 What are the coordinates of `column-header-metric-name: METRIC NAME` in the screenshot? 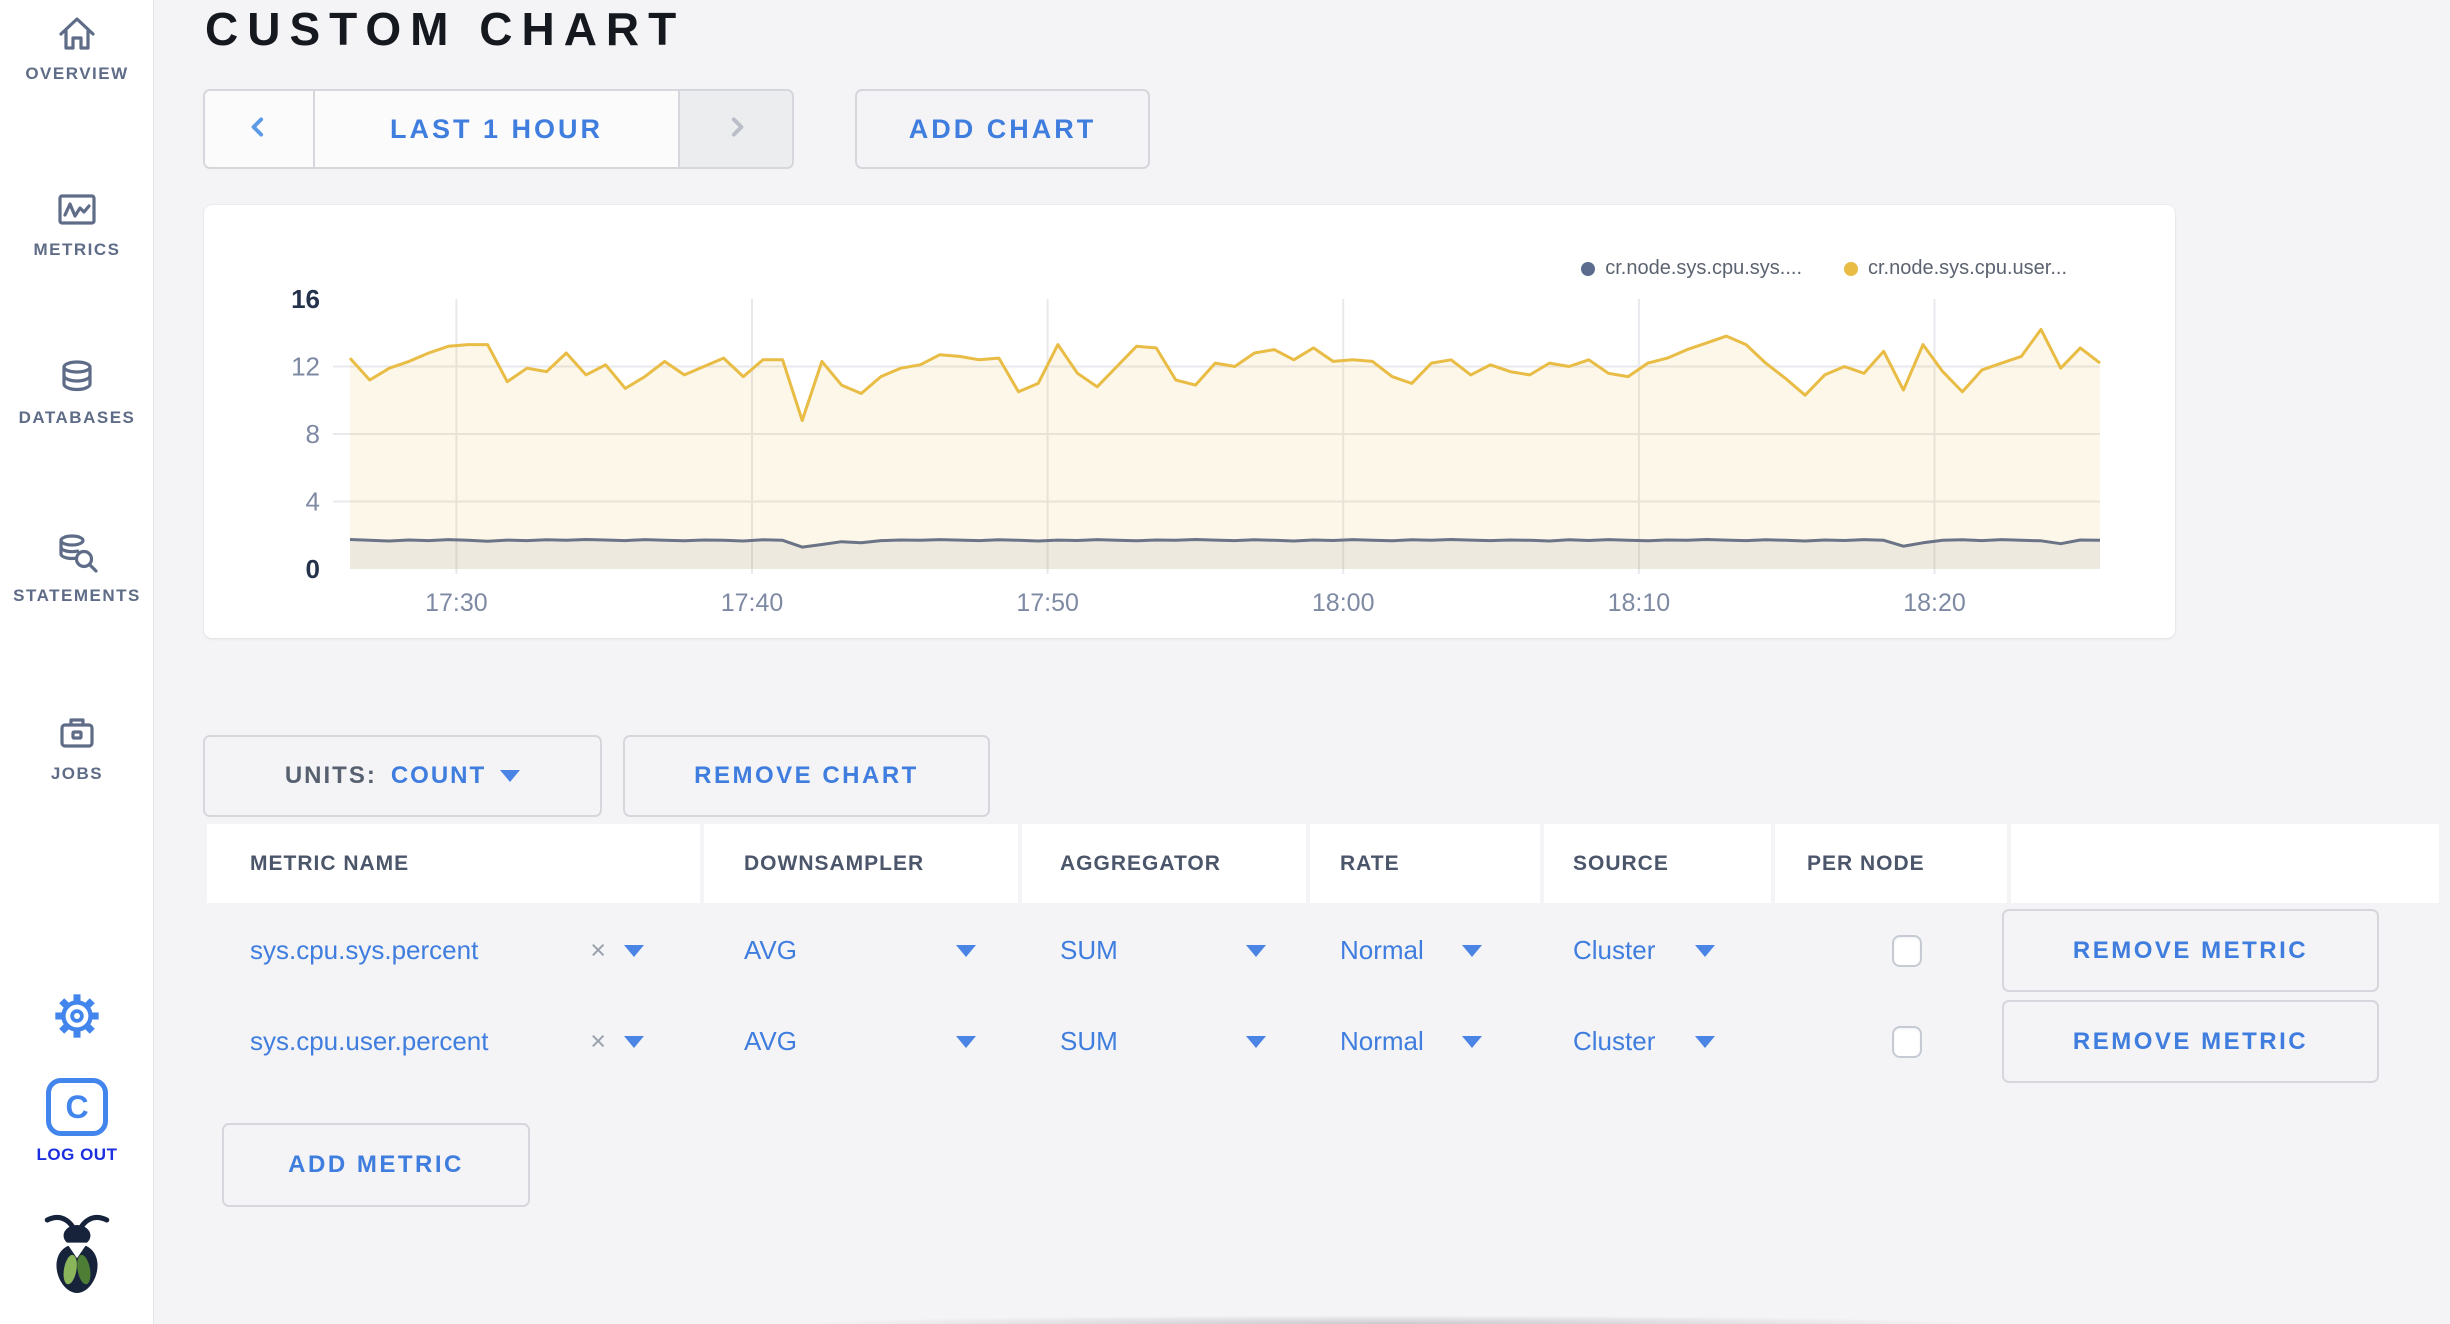 It's located at (453, 863).